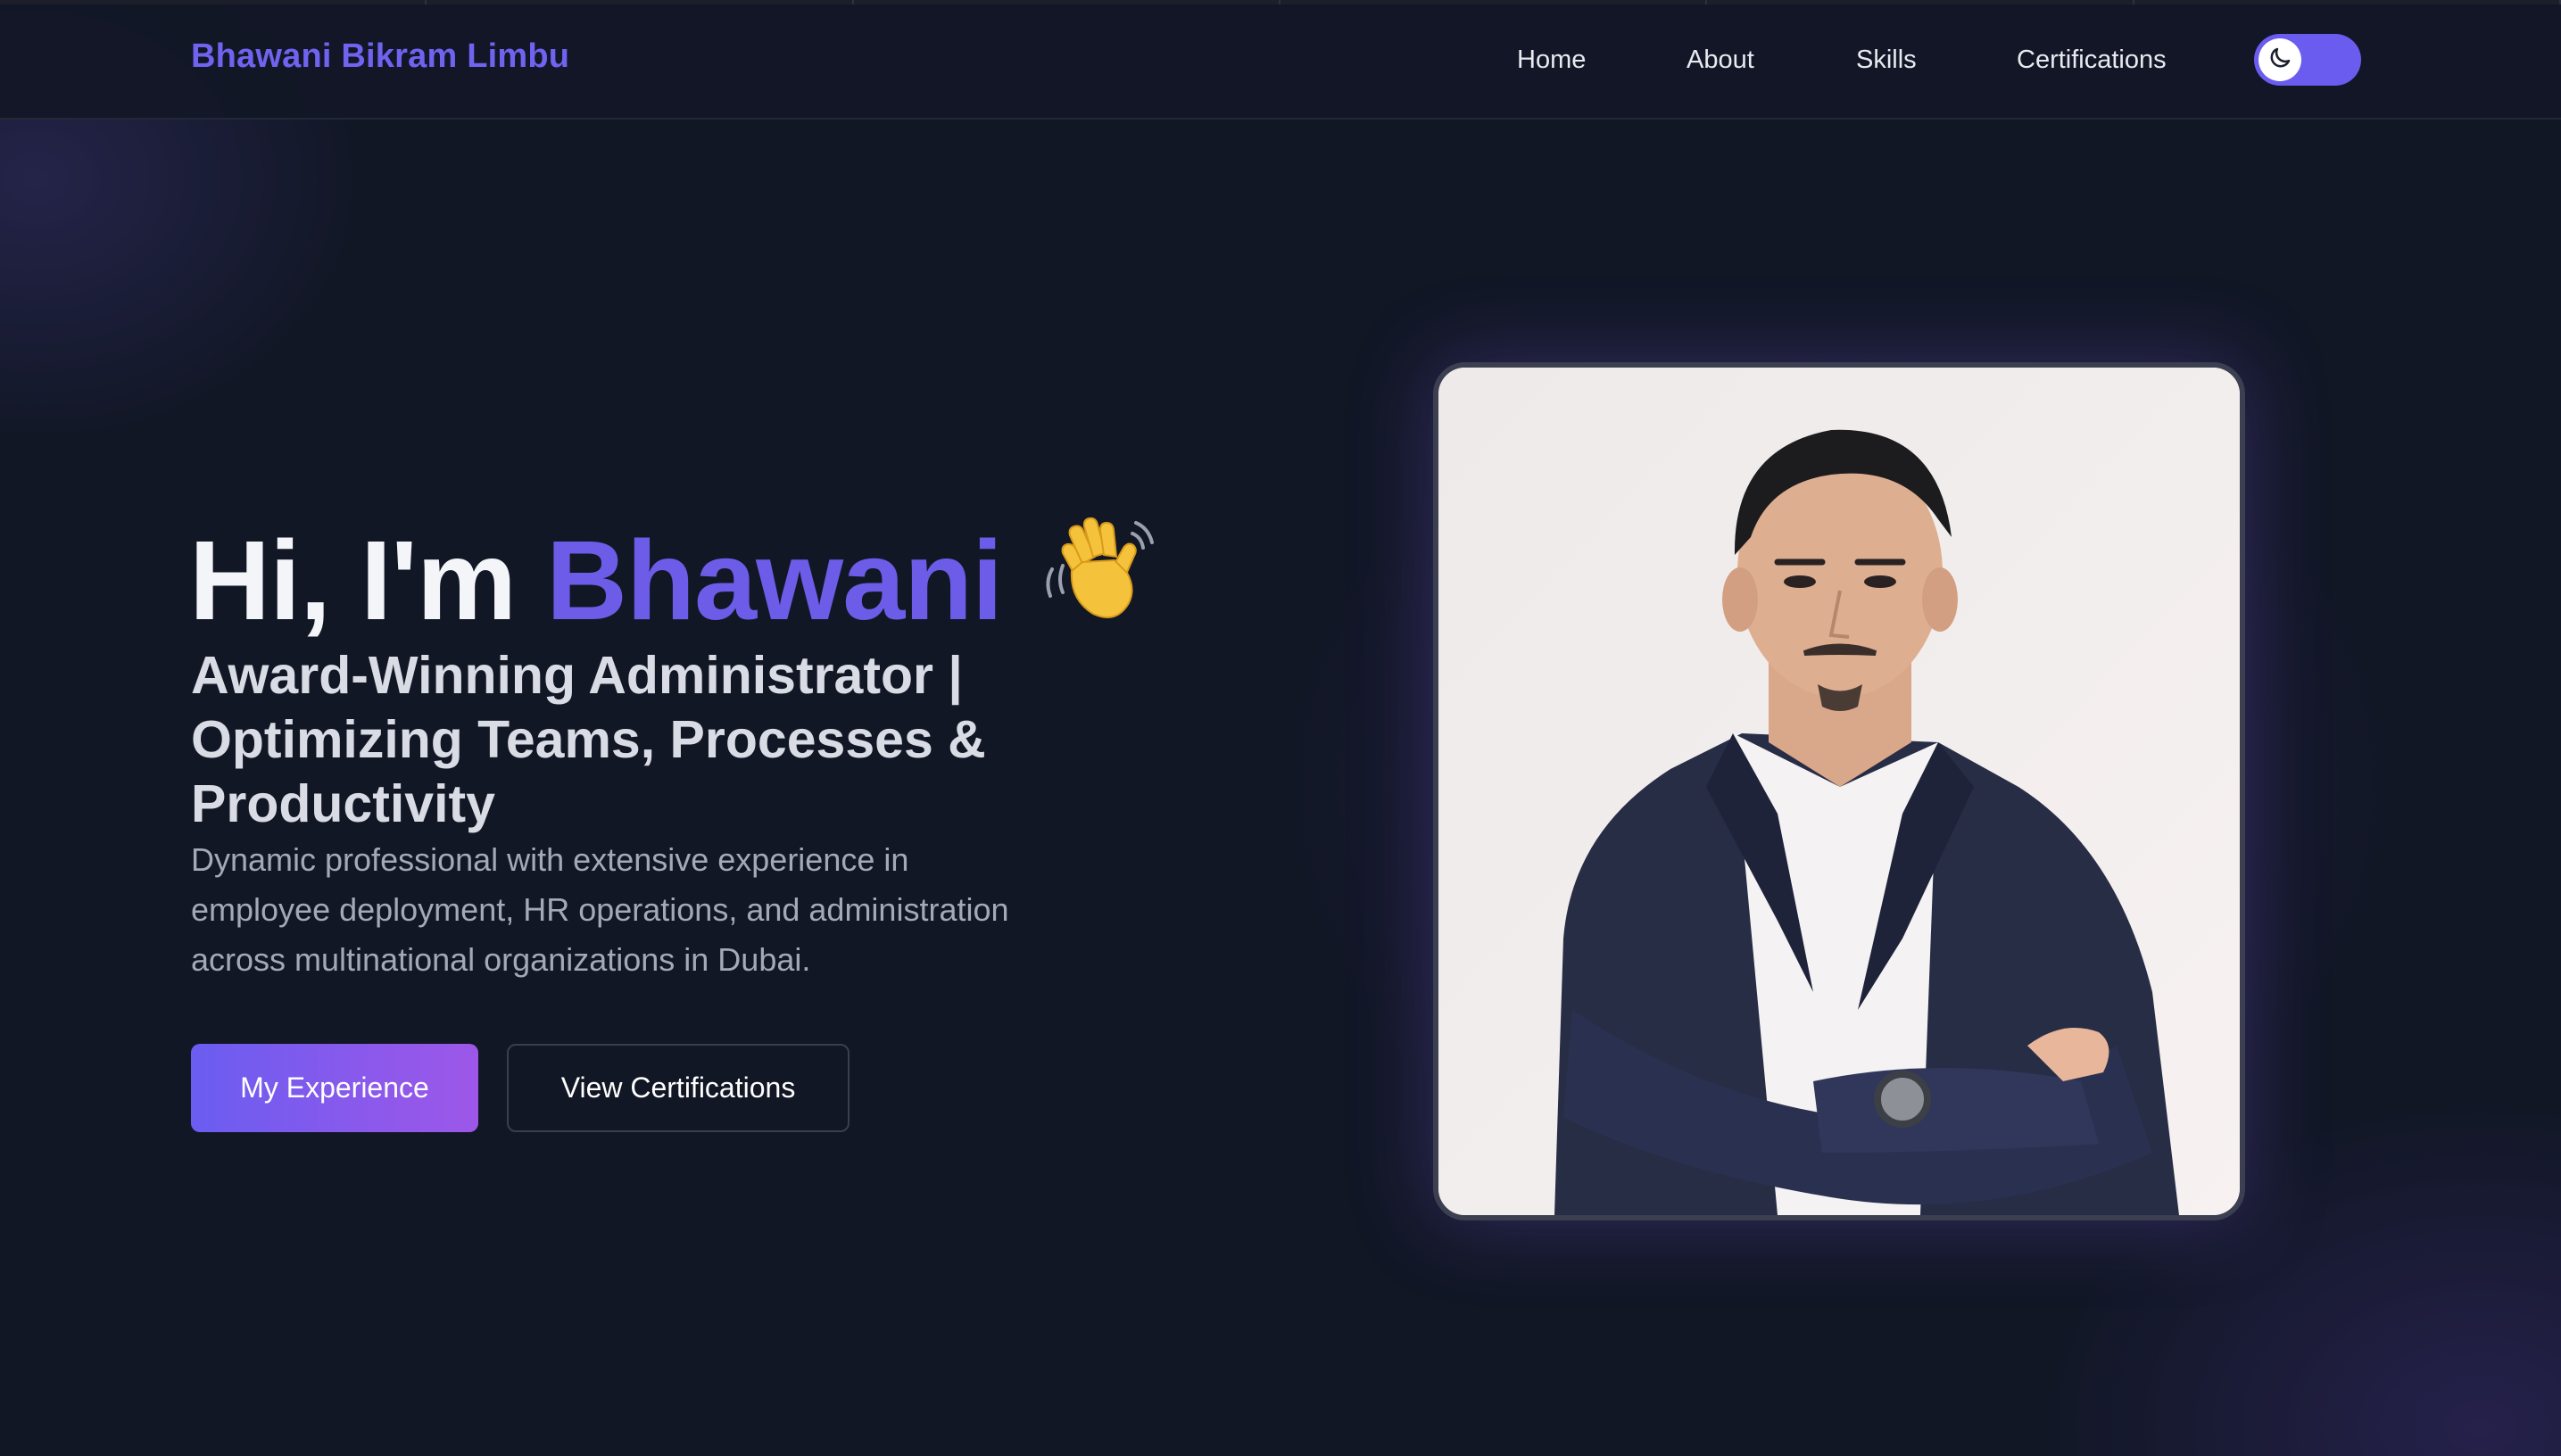 The width and height of the screenshot is (2561, 1456). Describe the element at coordinates (577, 675) in the screenshot. I see `hero-subtitle-line-1: Award-Winning Administrator |` at that location.